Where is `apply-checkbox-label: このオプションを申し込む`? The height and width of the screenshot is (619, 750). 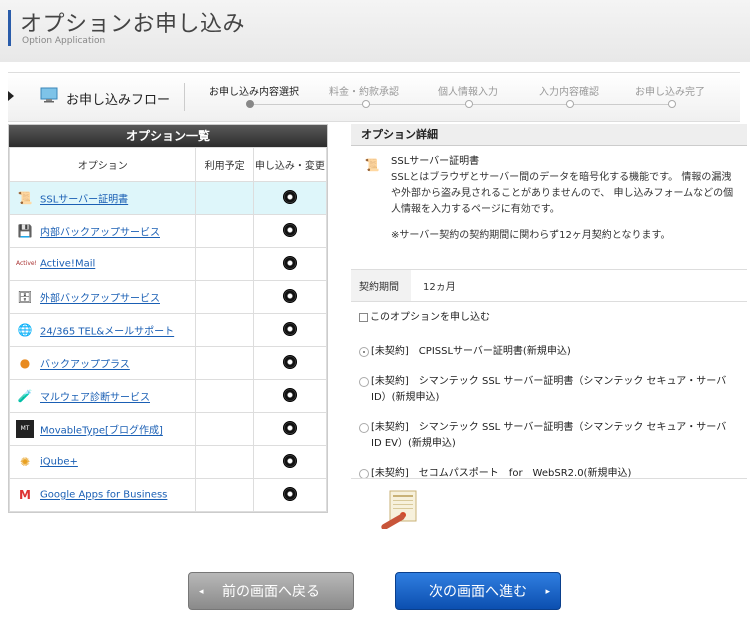
apply-checkbox-label: このオプションを申し込む is located at coordinates (430, 317).